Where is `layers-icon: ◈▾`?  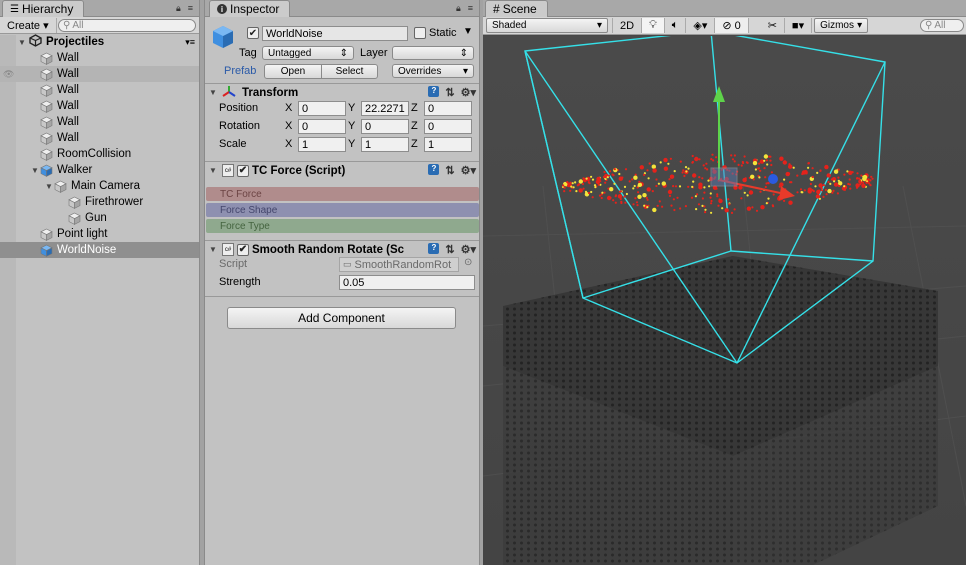
layers-icon: ◈▾ is located at coordinates (700, 26).